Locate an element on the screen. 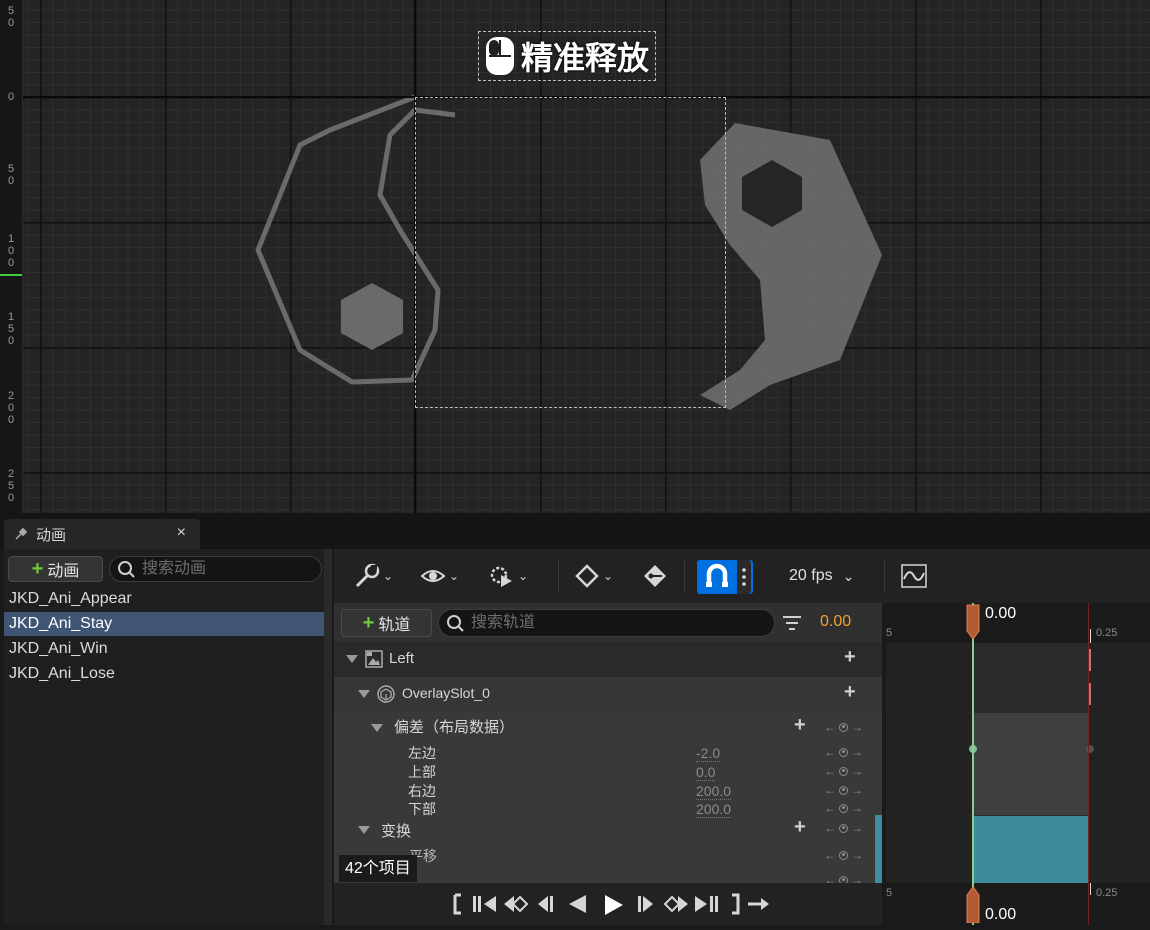 The width and height of the screenshot is (1150, 930). tools-menu-button: ⌄ is located at coordinates (373, 576).